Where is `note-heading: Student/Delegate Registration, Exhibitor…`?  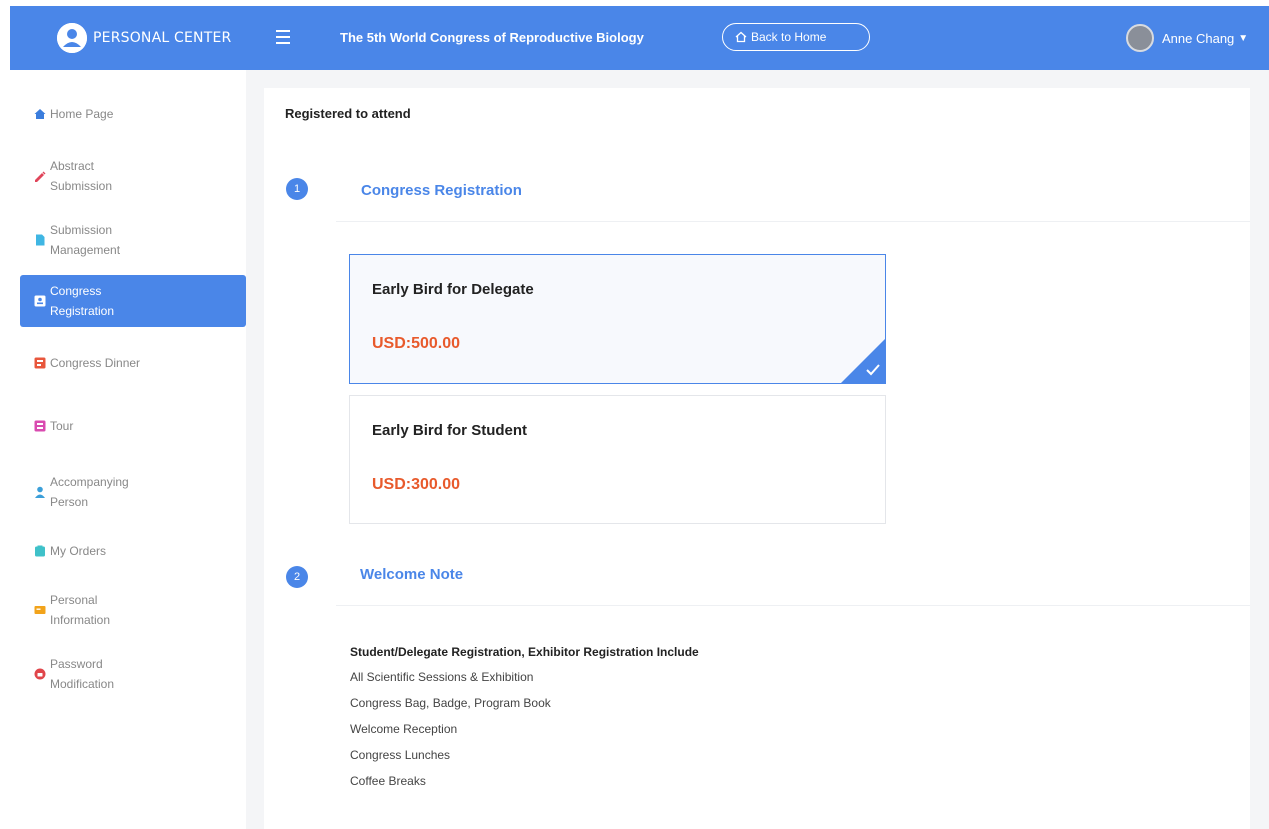
note-heading: Student/Delegate Registration, Exhibitor… is located at coordinates (524, 652).